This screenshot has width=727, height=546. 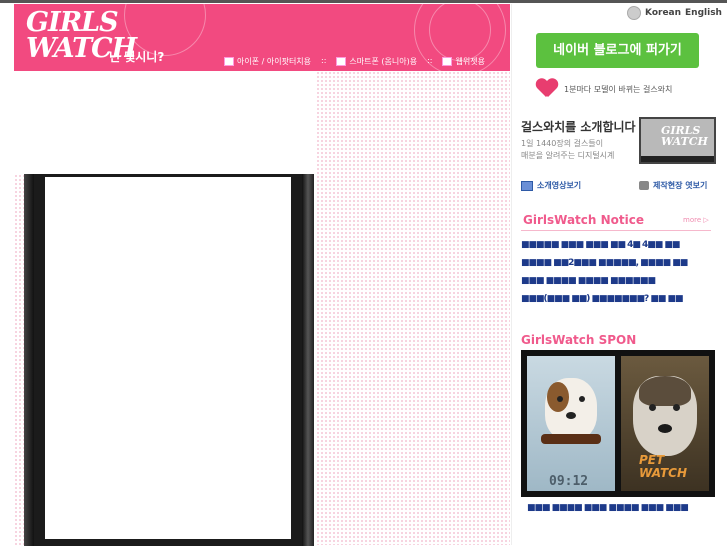 I want to click on naver-blog-button: 네이버 블로그에 퍼가기, so click(x=617, y=50).